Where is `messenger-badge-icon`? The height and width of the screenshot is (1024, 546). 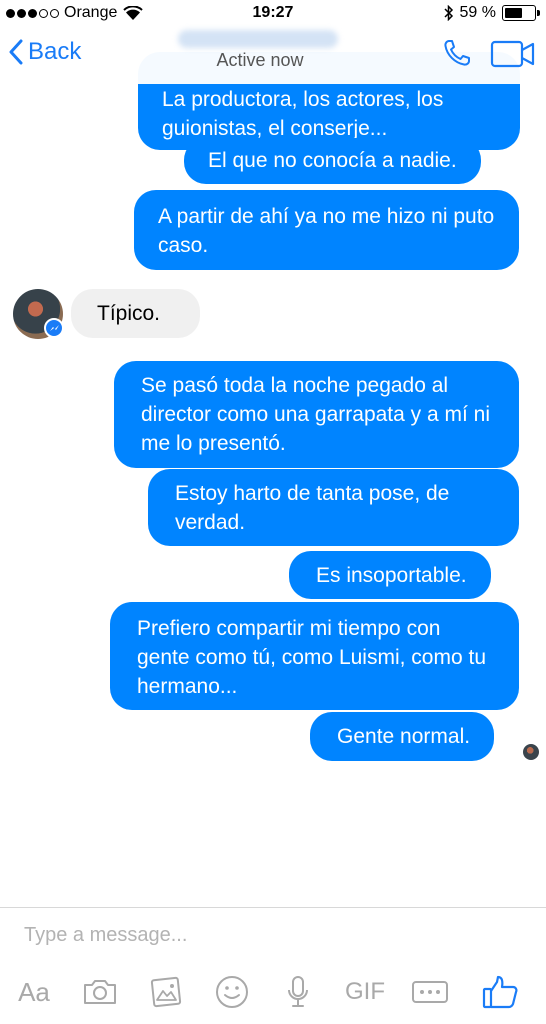 messenger-badge-icon is located at coordinates (54, 328).